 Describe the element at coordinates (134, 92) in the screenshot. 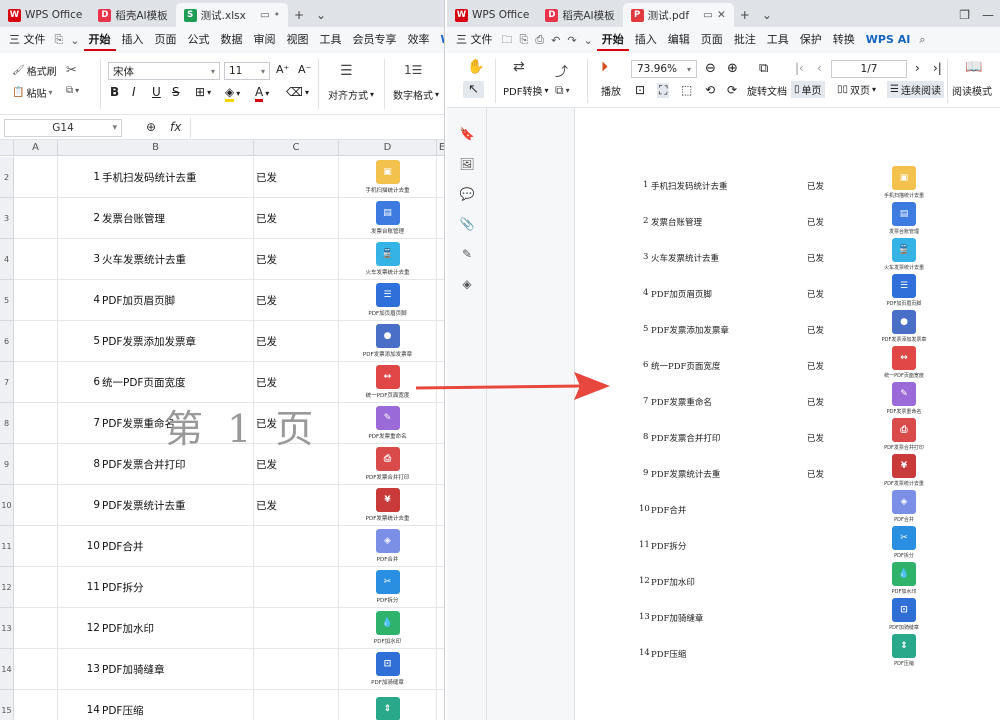

I see `italic-icon: I` at that location.